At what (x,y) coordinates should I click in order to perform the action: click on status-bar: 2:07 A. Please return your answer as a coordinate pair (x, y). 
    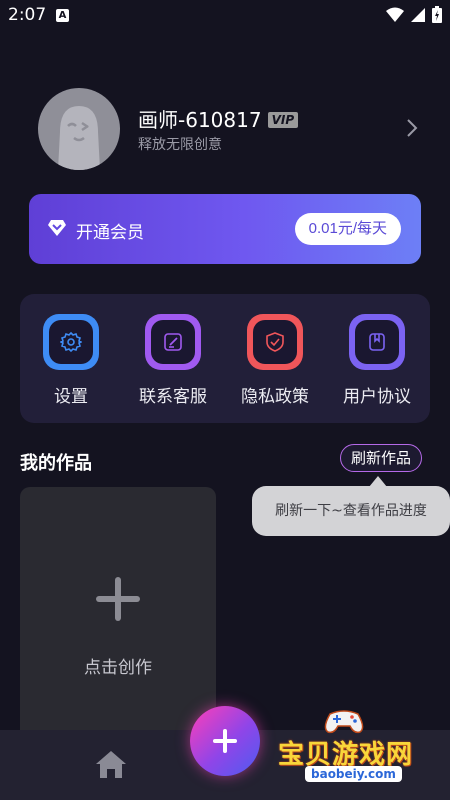
    Looking at the image, I should click on (225, 16).